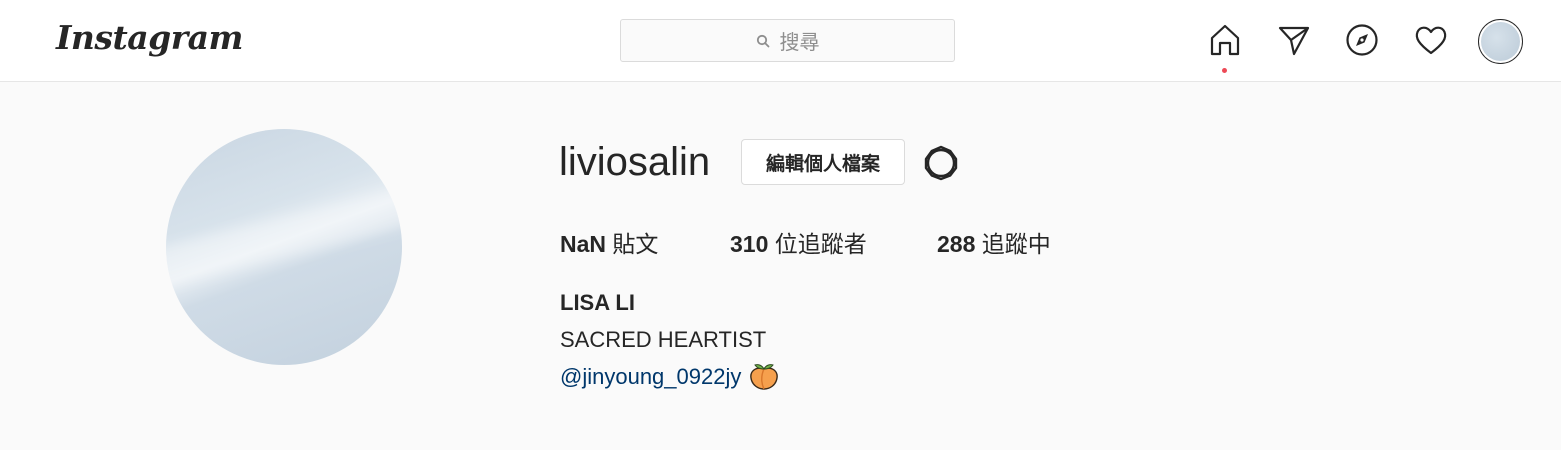 Image resolution: width=1561 pixels, height=450 pixels. Describe the element at coordinates (609, 242) in the screenshot. I see `posts-stat: NaN 貼文` at that location.